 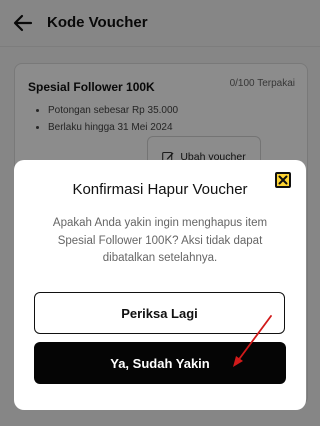 I want to click on annotation-arrow-icon, so click(x=252, y=341).